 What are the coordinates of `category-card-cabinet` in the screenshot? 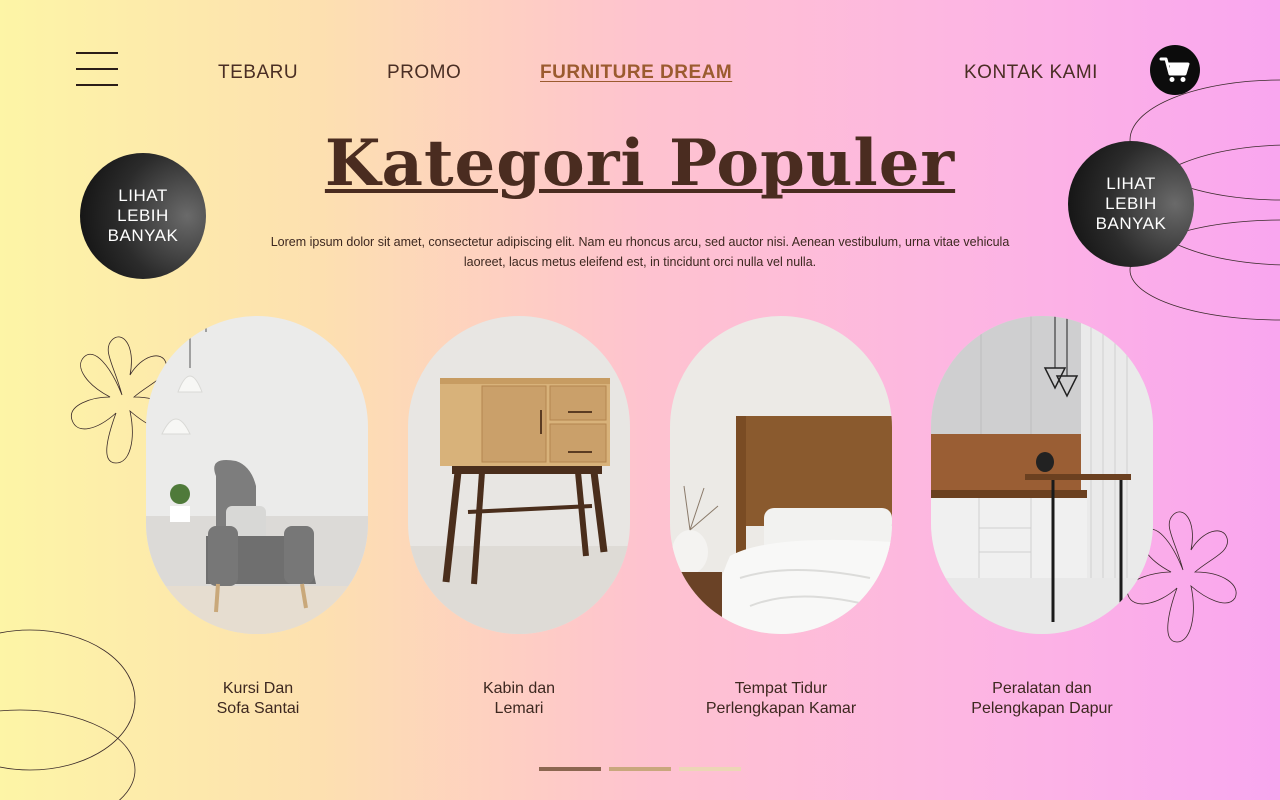 It's located at (519, 475).